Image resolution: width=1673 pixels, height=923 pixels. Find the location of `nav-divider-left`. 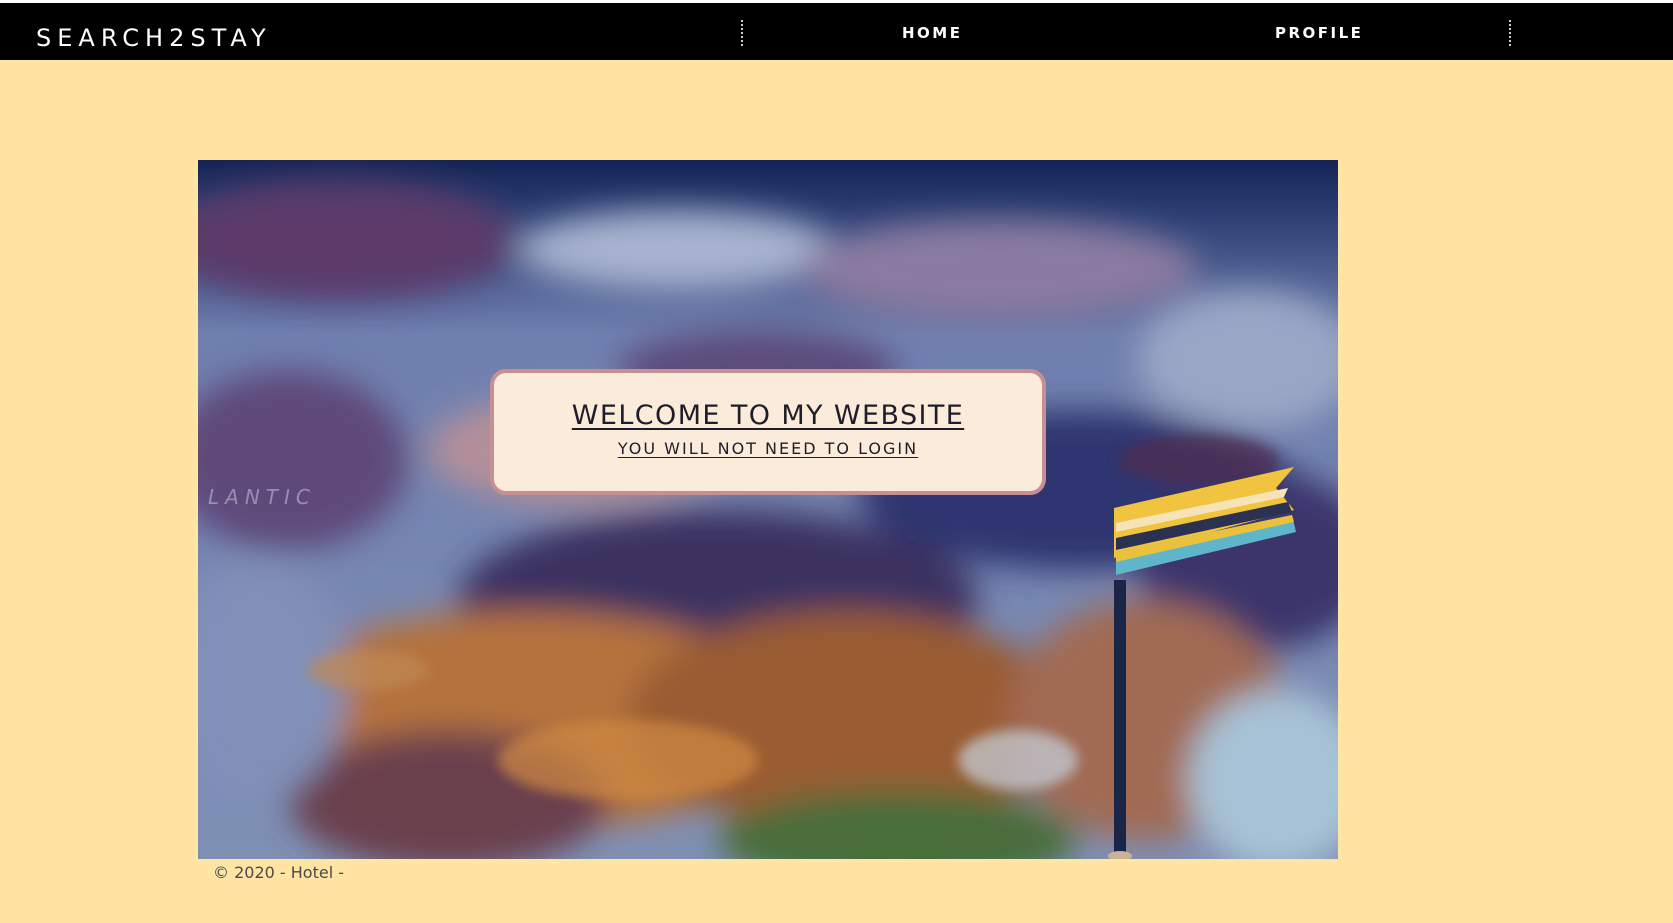

nav-divider-left is located at coordinates (742, 33).